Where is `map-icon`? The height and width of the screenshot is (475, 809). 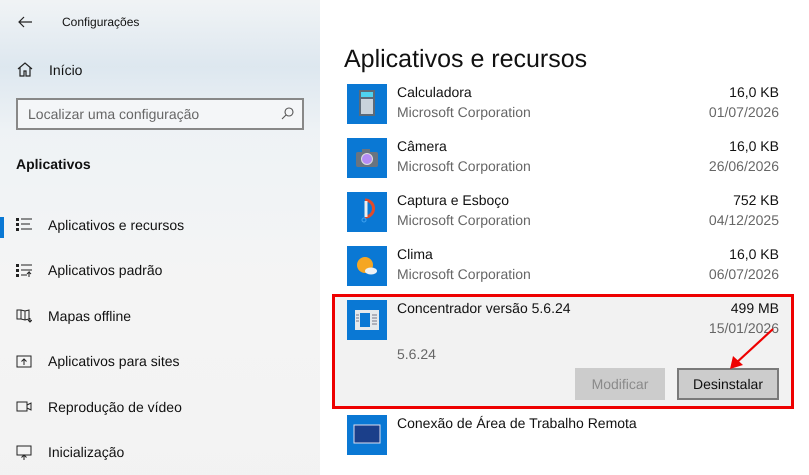
map-icon is located at coordinates (24, 316).